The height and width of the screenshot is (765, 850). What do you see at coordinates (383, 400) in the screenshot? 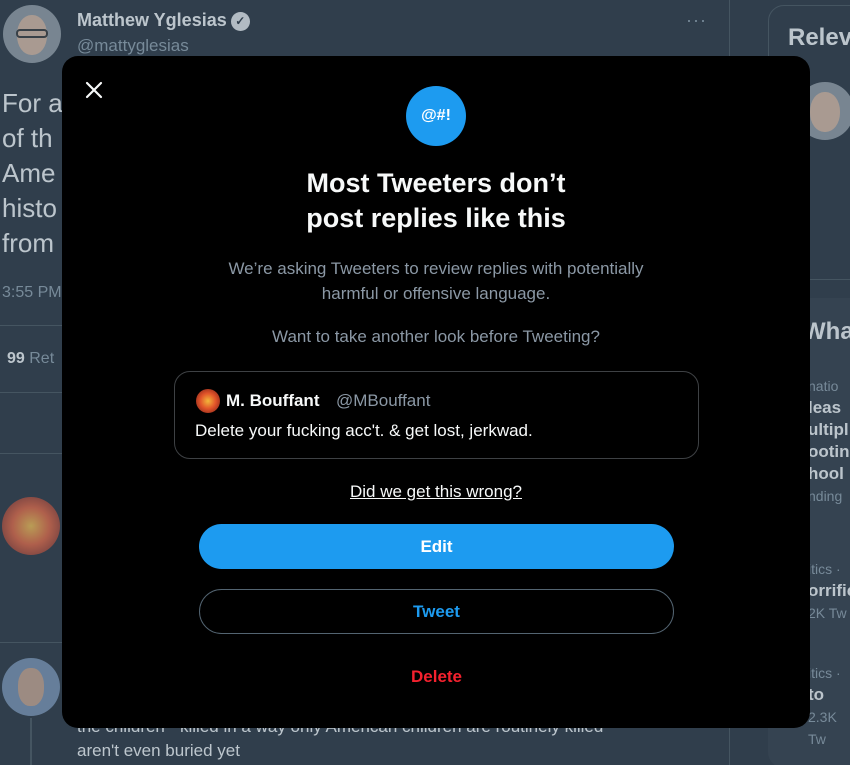
I see `preview-author-handle: @MBouffant` at bounding box center [383, 400].